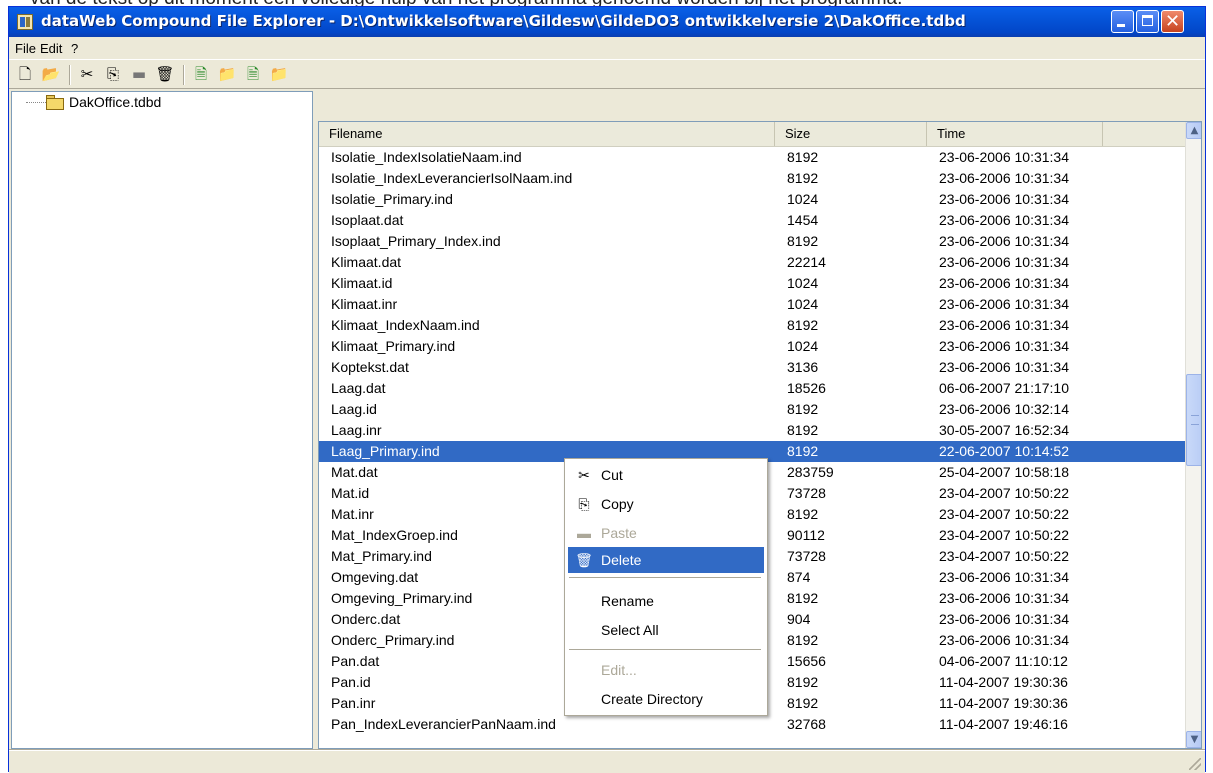 The image size is (1213, 773). Describe the element at coordinates (394, 535) in the screenshot. I see `filename-cell: Mat_IndexGroep.ind` at that location.